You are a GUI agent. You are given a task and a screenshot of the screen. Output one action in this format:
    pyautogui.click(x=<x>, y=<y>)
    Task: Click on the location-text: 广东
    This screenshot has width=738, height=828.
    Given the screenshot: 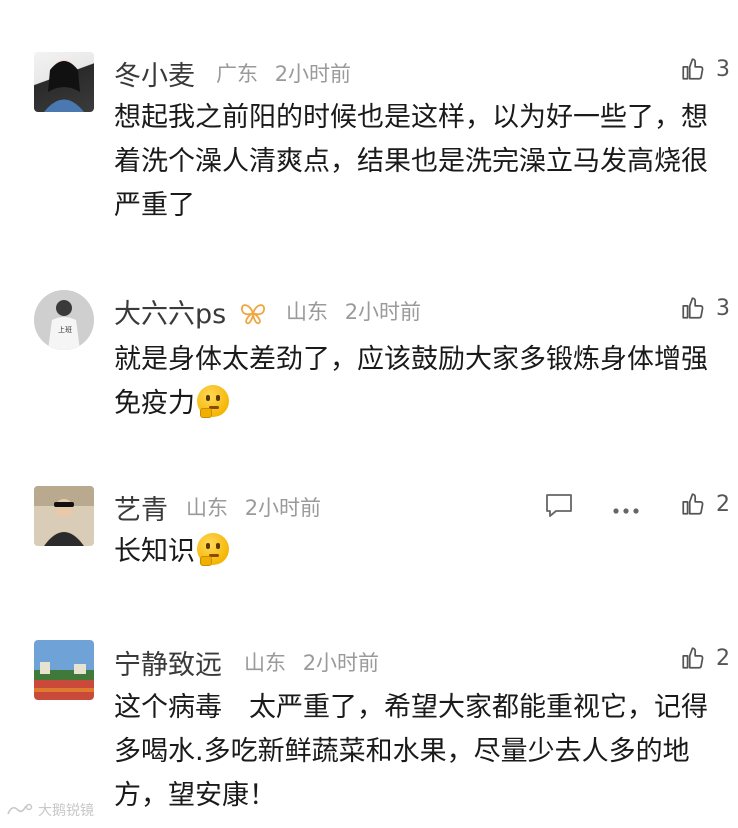 What is the action you would take?
    pyautogui.click(x=237, y=74)
    